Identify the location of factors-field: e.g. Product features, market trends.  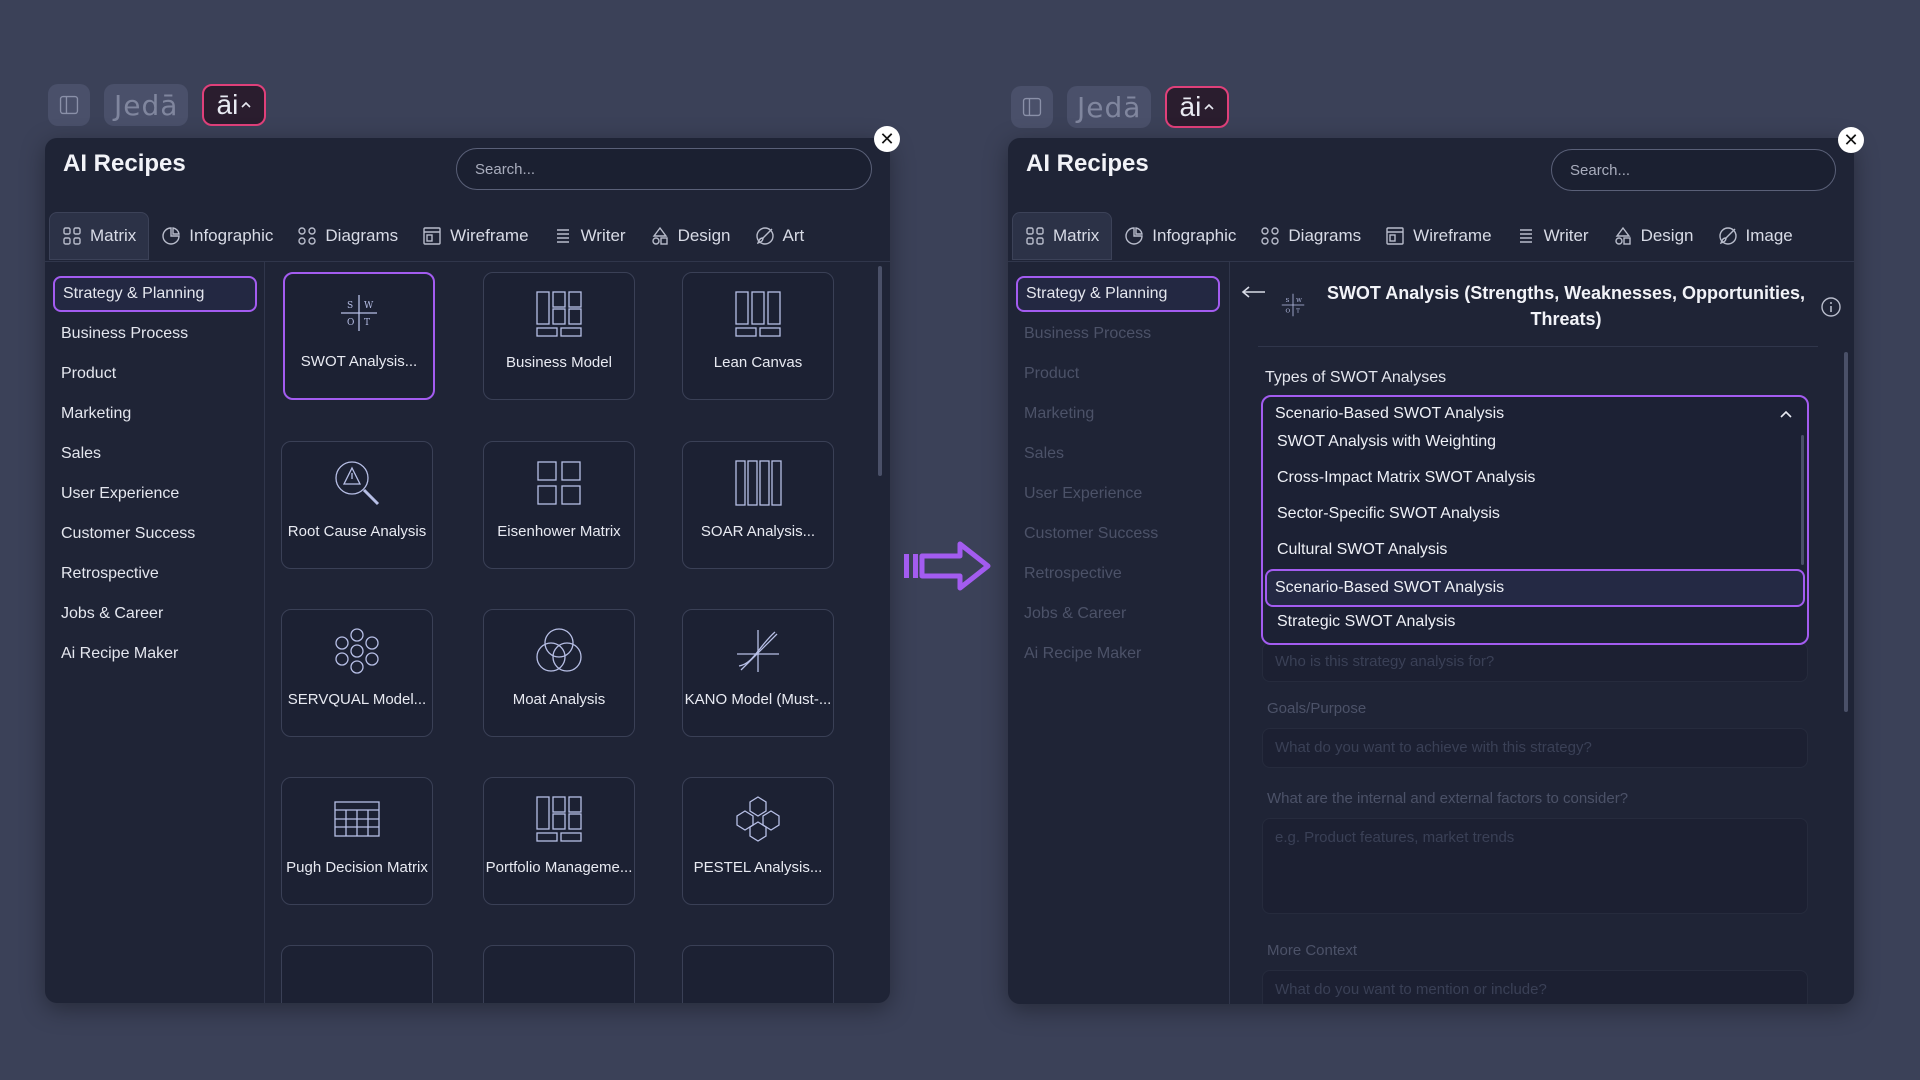
(1535, 866).